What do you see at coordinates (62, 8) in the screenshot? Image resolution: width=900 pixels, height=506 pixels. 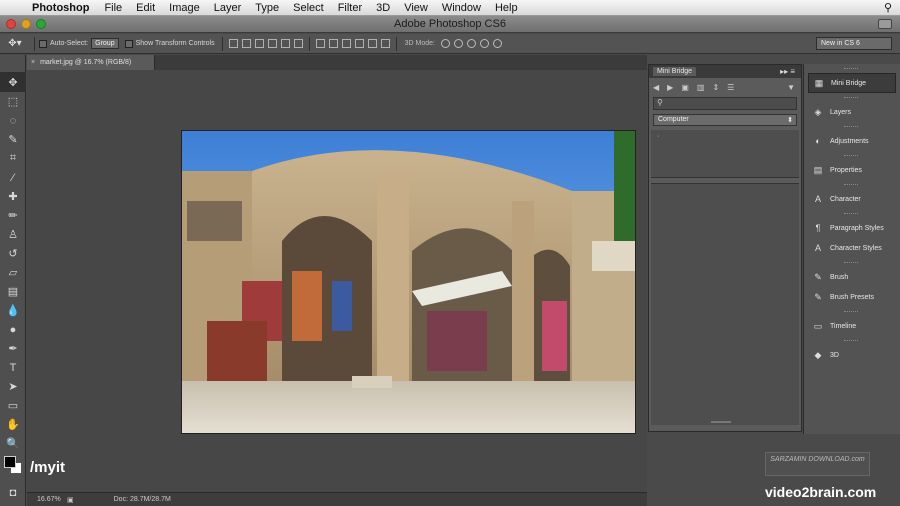 I see `menu-app-name: Photoshop` at bounding box center [62, 8].